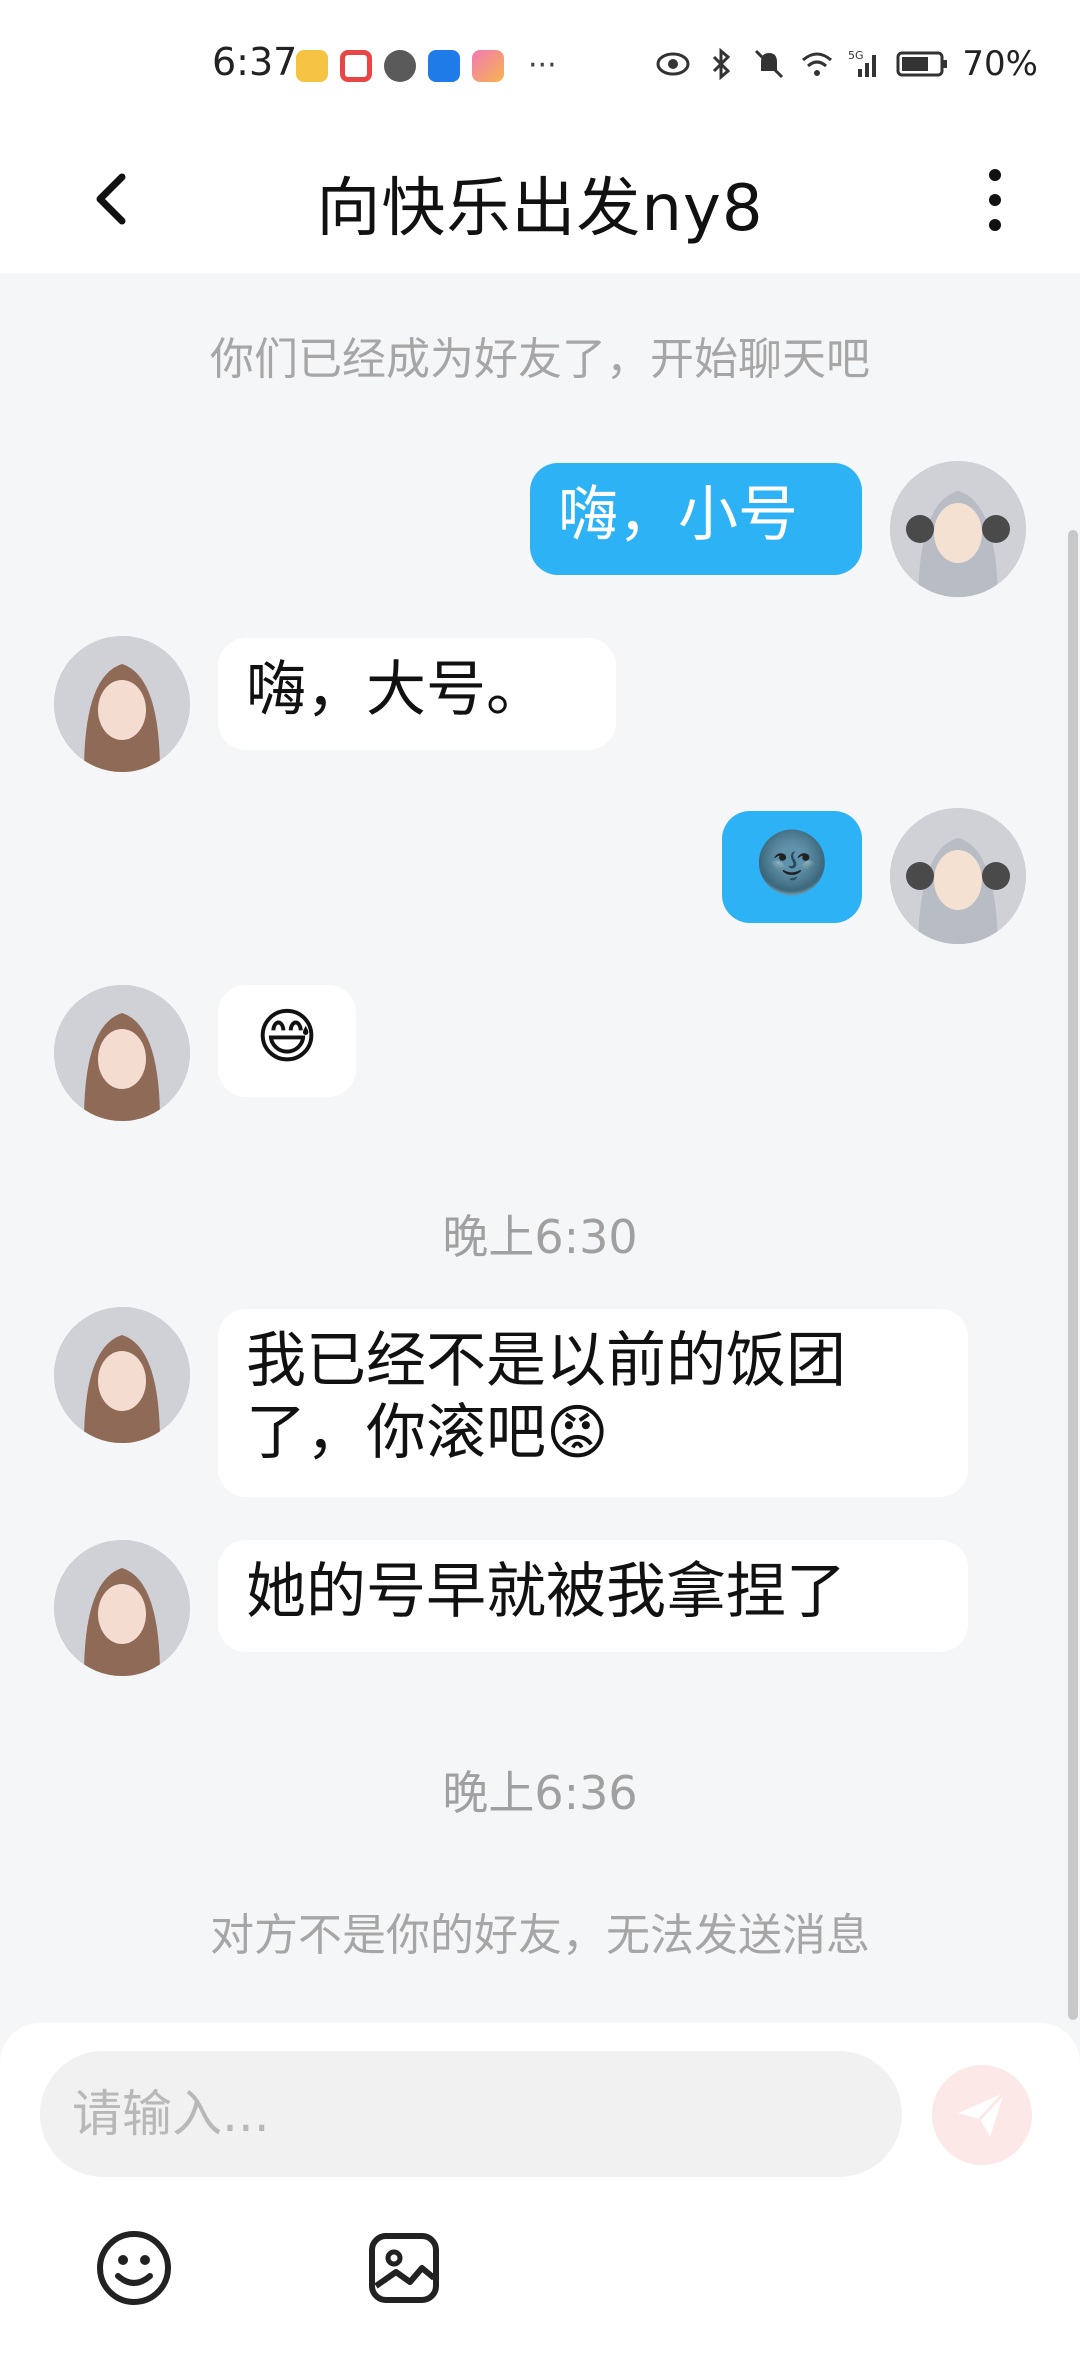 The height and width of the screenshot is (2376, 1080). I want to click on system-message-friends: 你们已经成为好友了，开始聊天吧, so click(540, 359).